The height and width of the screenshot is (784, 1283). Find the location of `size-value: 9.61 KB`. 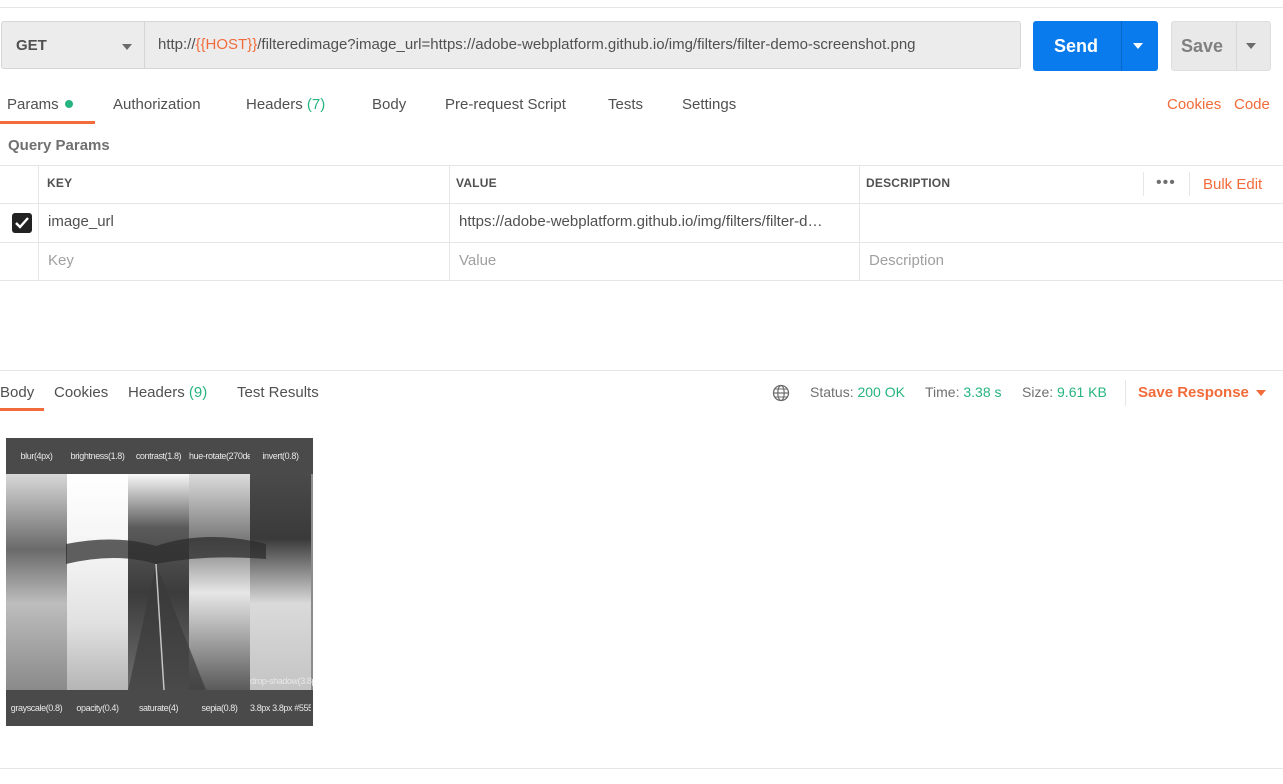

size-value: 9.61 KB is located at coordinates (1082, 392).